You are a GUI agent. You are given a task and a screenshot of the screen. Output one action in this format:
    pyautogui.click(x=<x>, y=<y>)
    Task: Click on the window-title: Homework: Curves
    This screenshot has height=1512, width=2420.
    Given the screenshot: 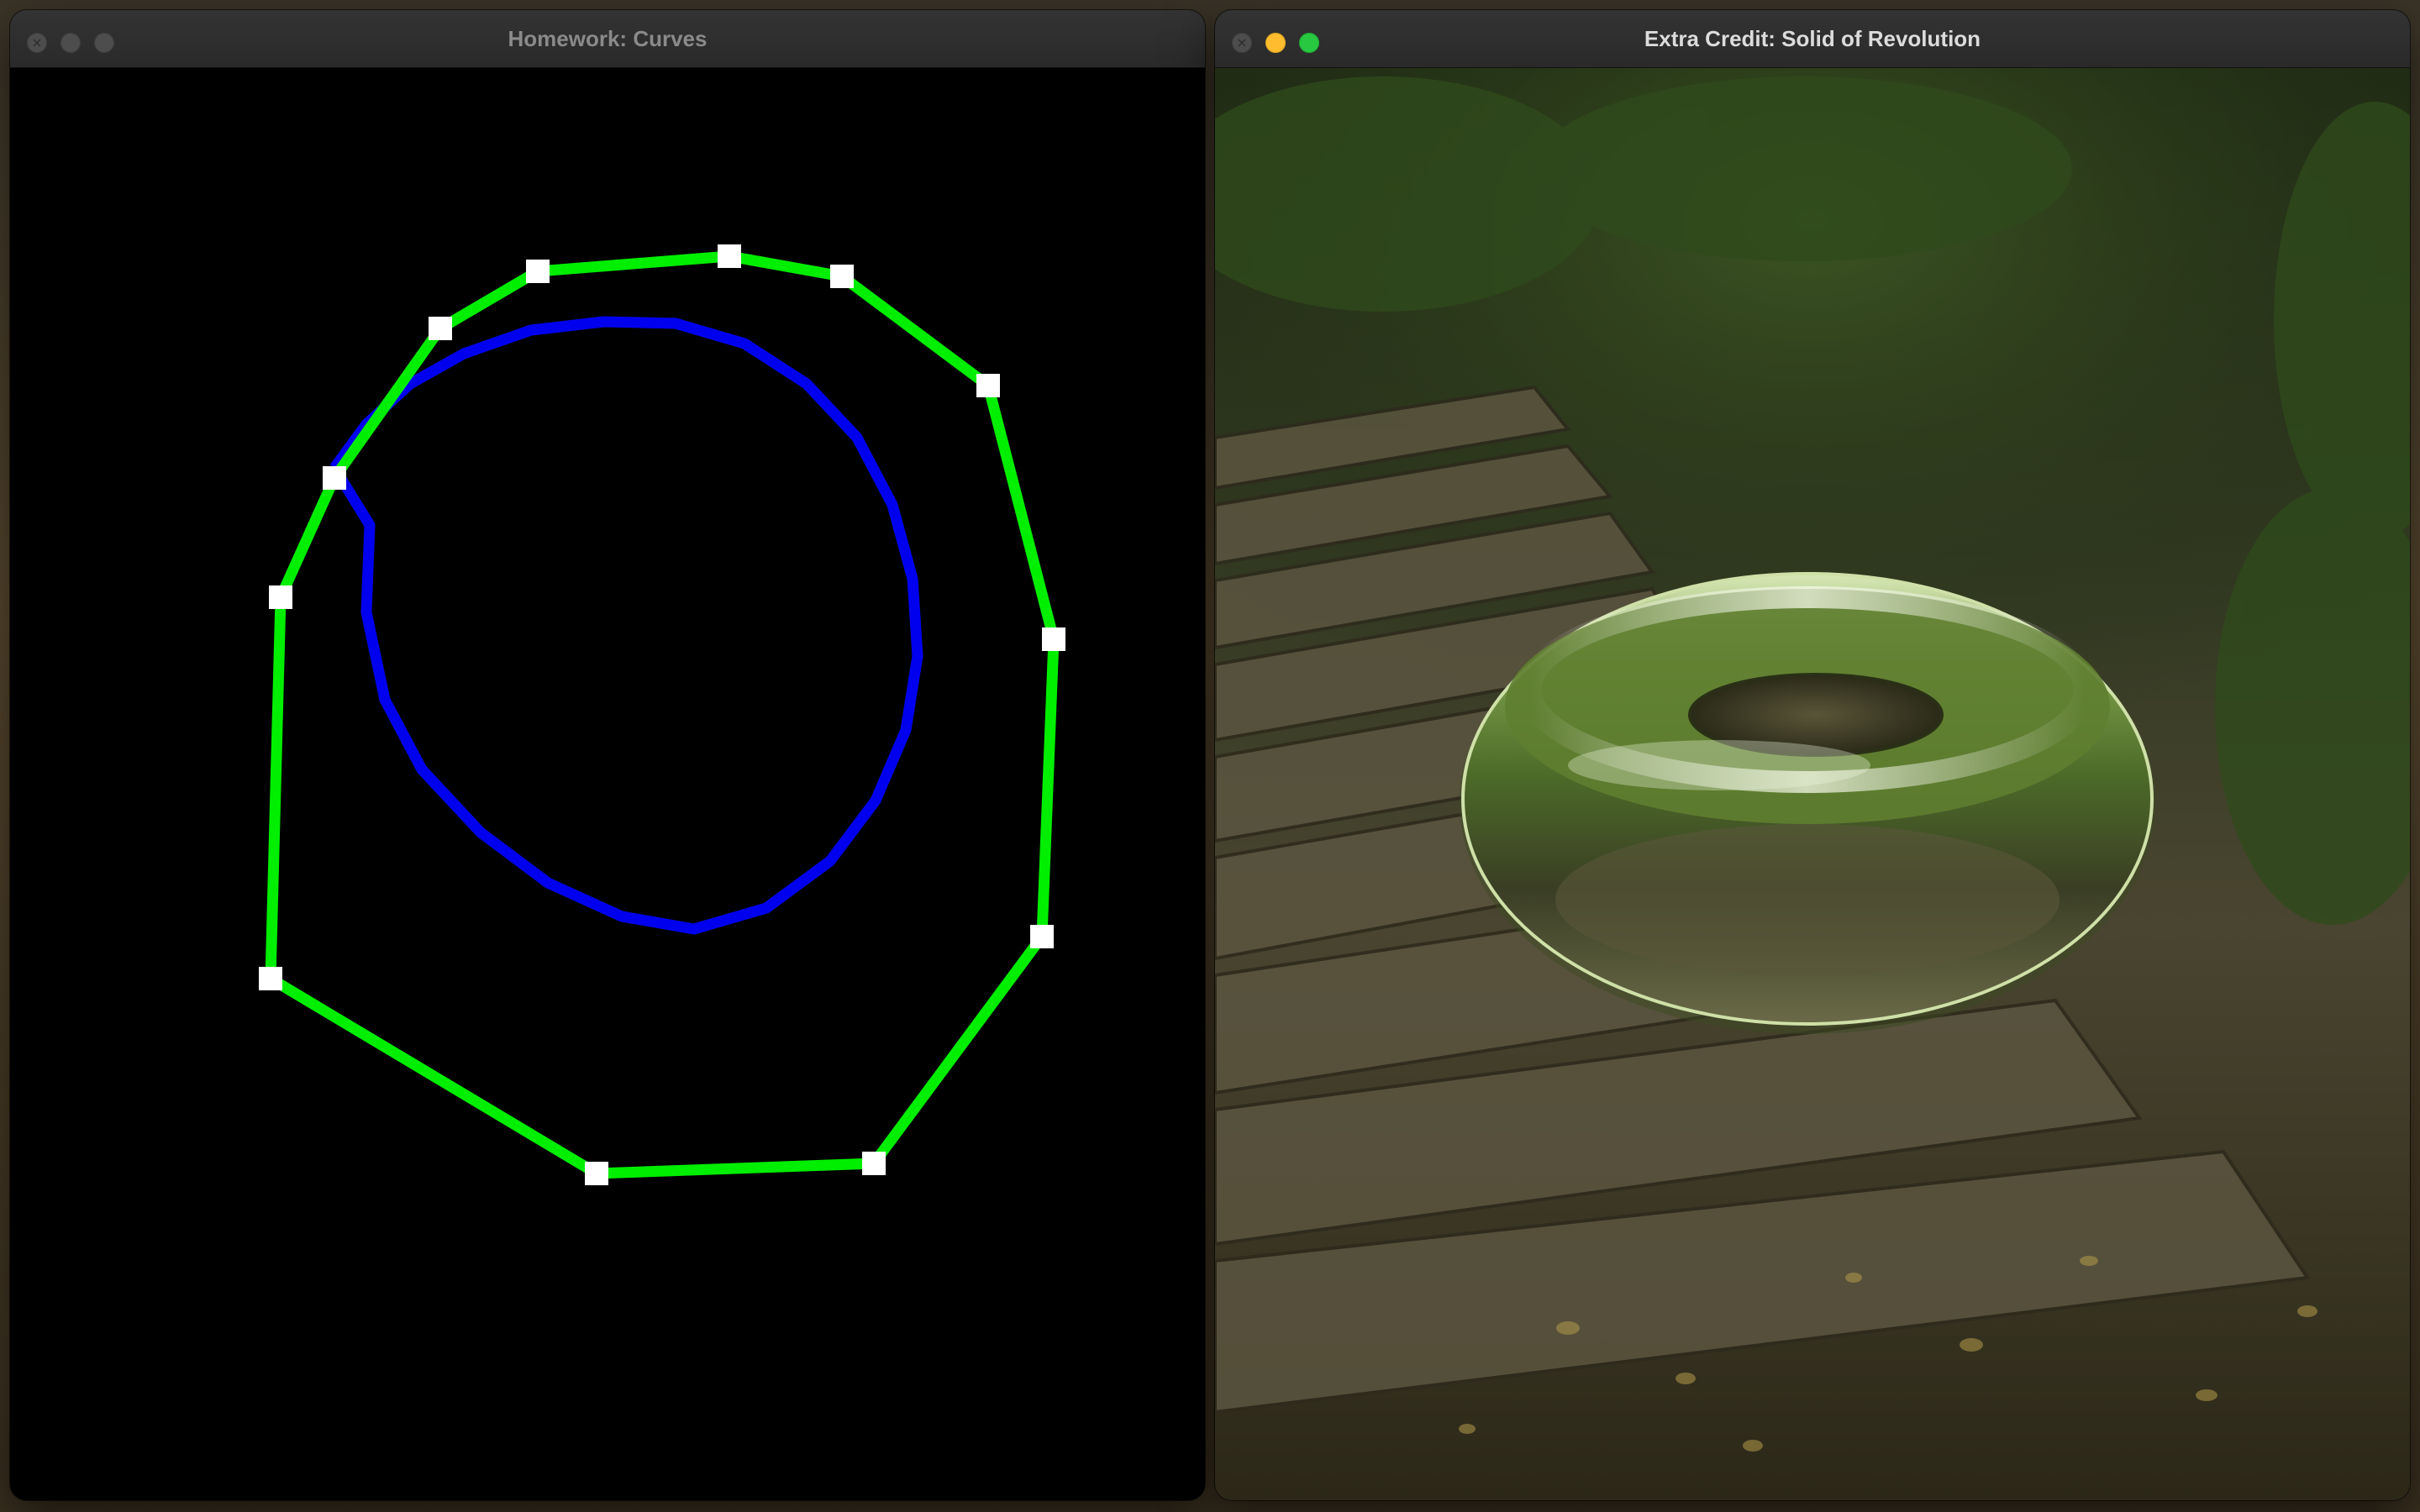 What is the action you would take?
    pyautogui.click(x=608, y=38)
    